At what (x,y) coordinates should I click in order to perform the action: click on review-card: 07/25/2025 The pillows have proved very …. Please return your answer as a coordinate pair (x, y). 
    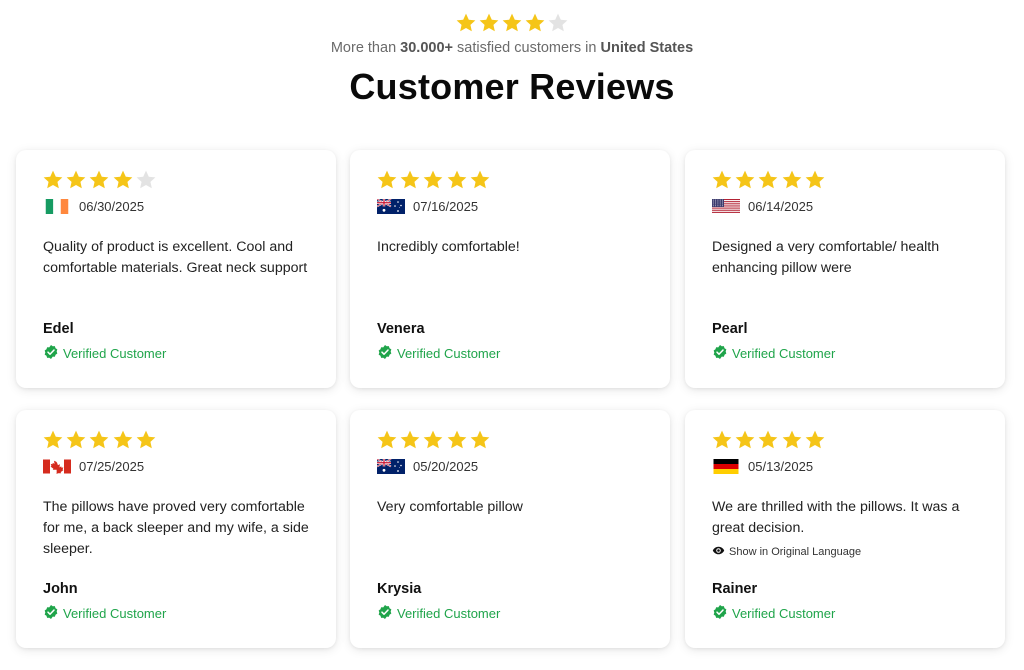
    Looking at the image, I should click on (176, 529).